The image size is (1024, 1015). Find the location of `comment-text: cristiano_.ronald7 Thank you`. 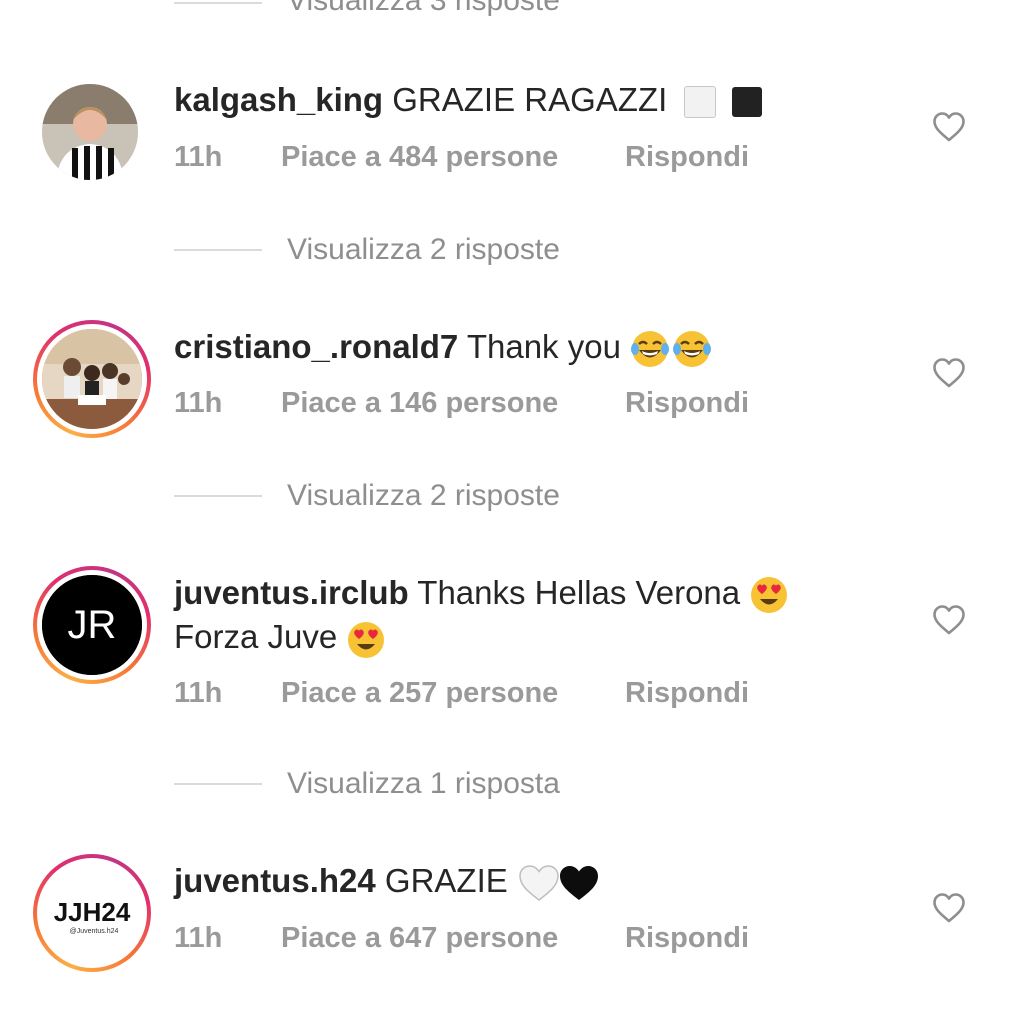

comment-text: cristiano_.ronald7 Thank you is located at coordinates (443, 347).